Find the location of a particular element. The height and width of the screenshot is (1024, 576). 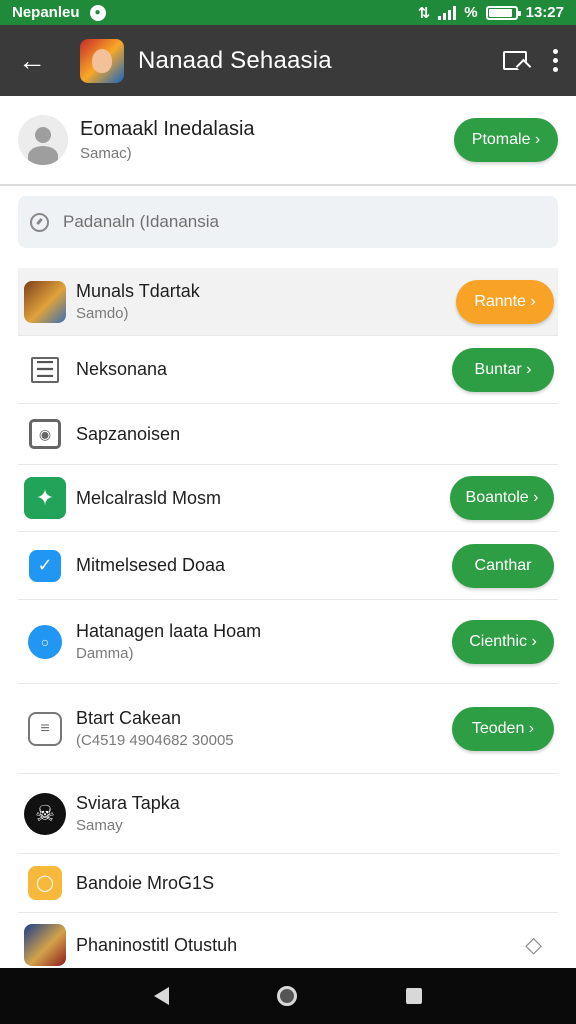

battery-percent: % is located at coordinates (471, 12).